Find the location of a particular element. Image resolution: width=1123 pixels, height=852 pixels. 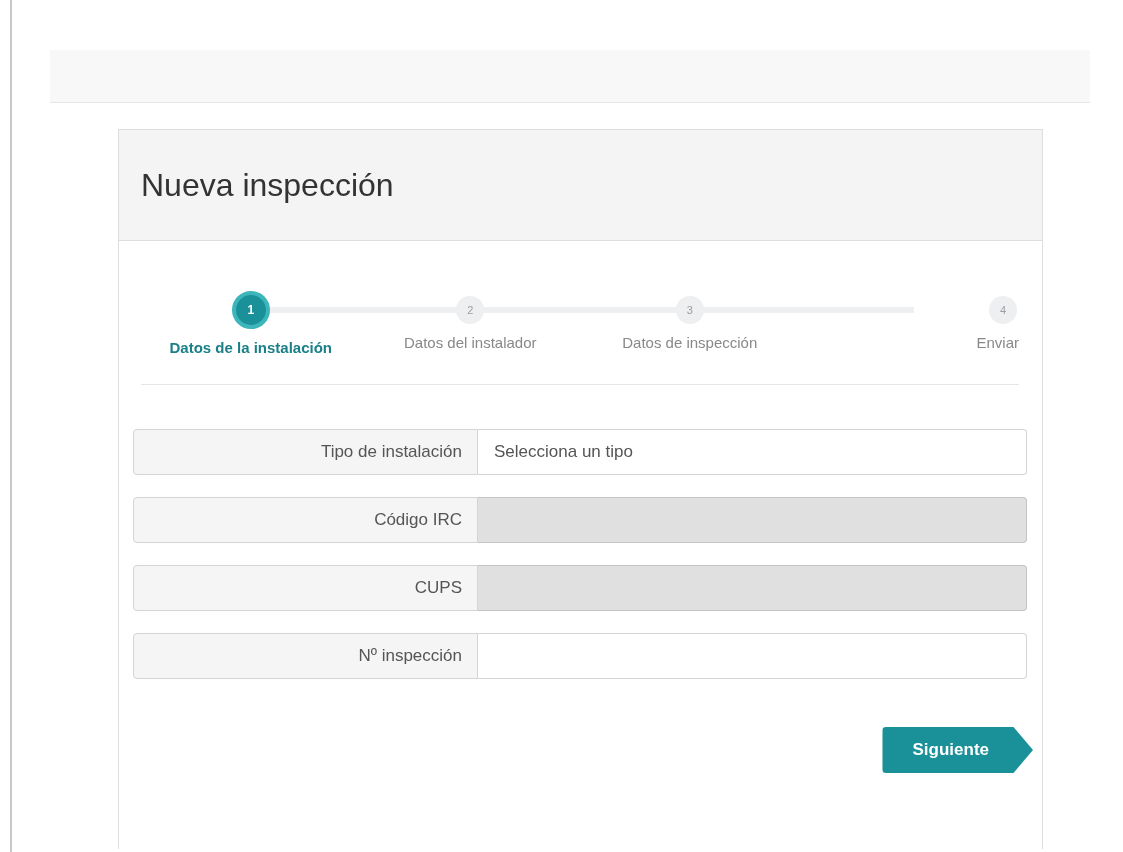

step-circle: 2 is located at coordinates (470, 310).